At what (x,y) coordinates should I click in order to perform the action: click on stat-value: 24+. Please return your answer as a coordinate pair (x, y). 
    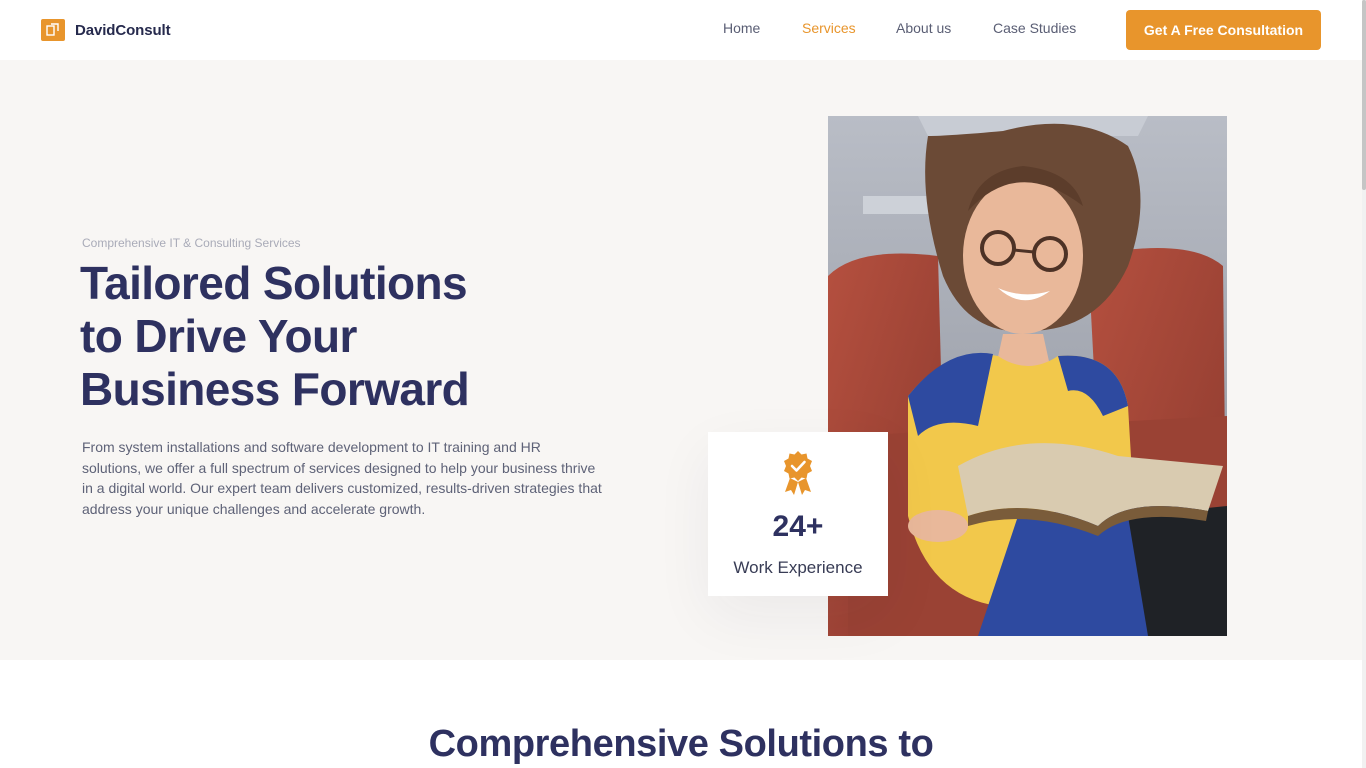
    Looking at the image, I should click on (798, 526).